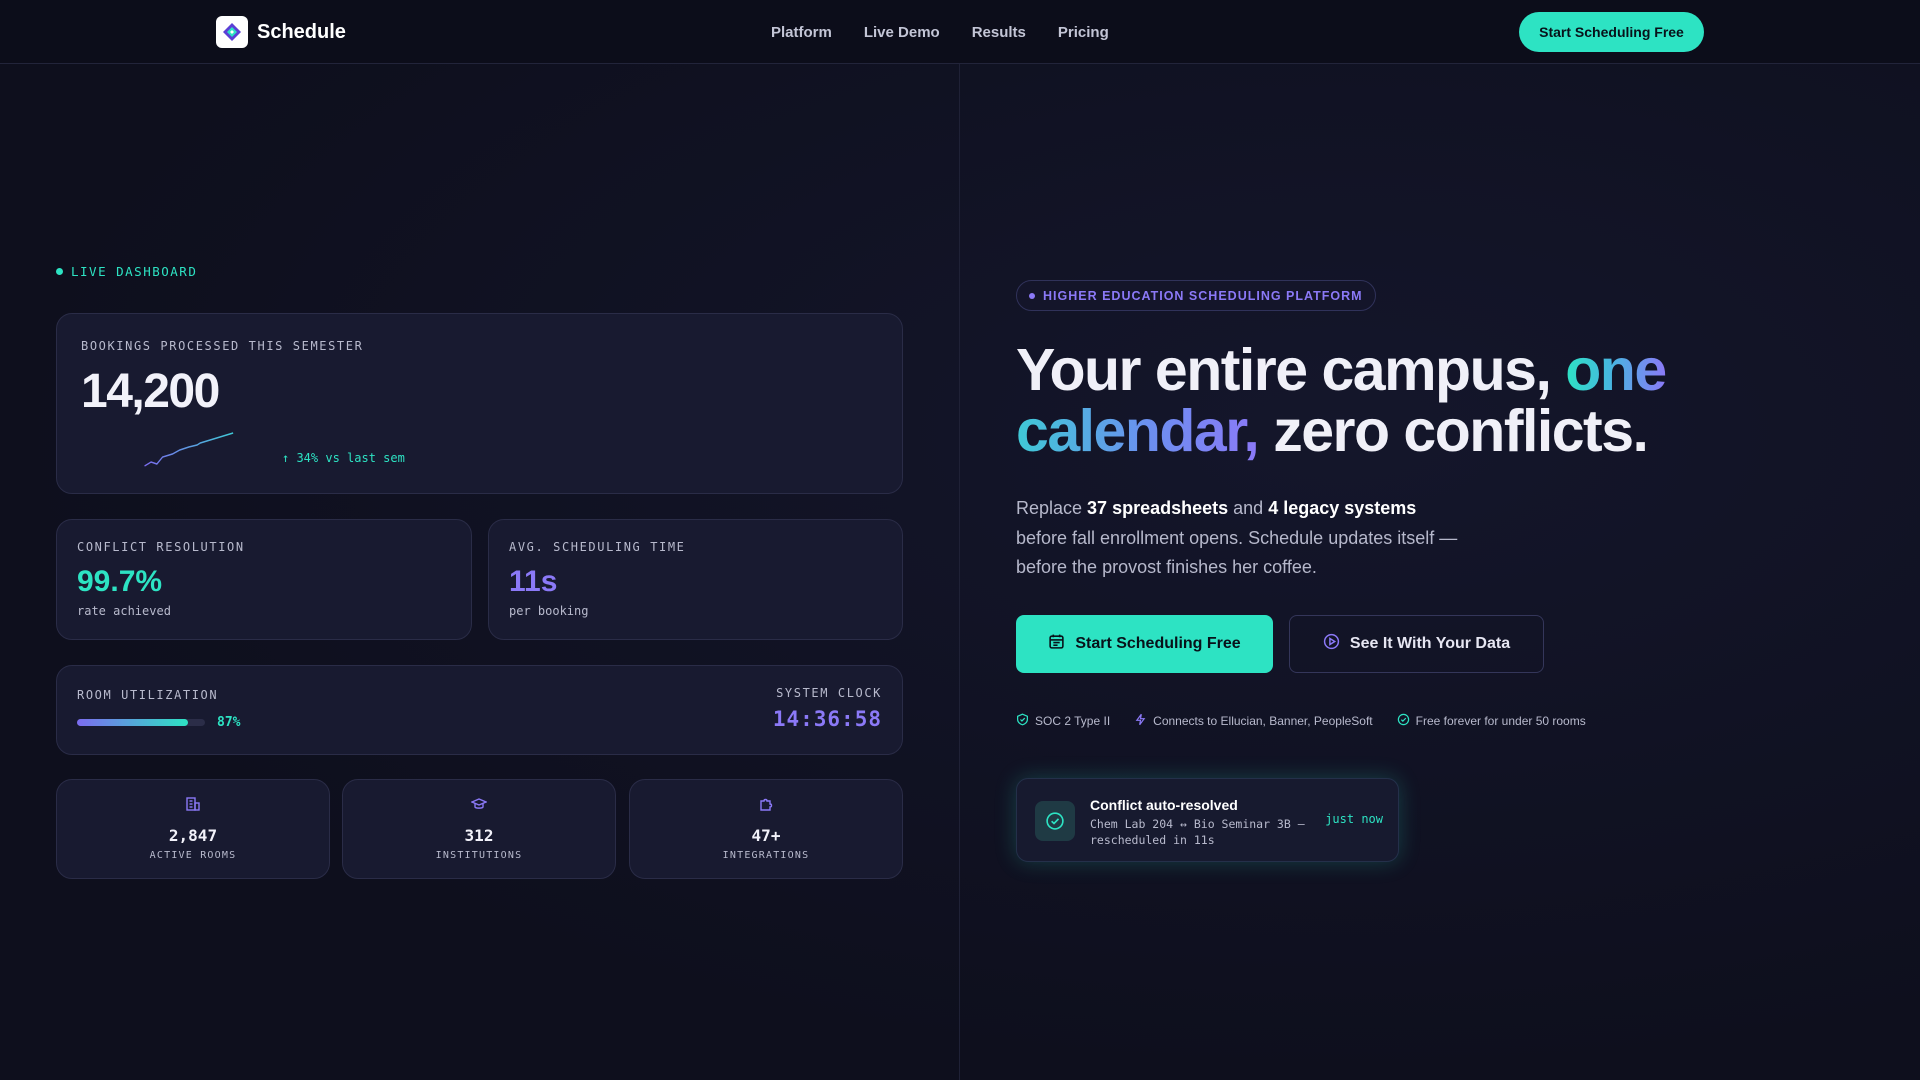 This screenshot has height=1080, width=1920. I want to click on sub-bold-legacy-systems: 4 legacy systems, so click(1342, 508).